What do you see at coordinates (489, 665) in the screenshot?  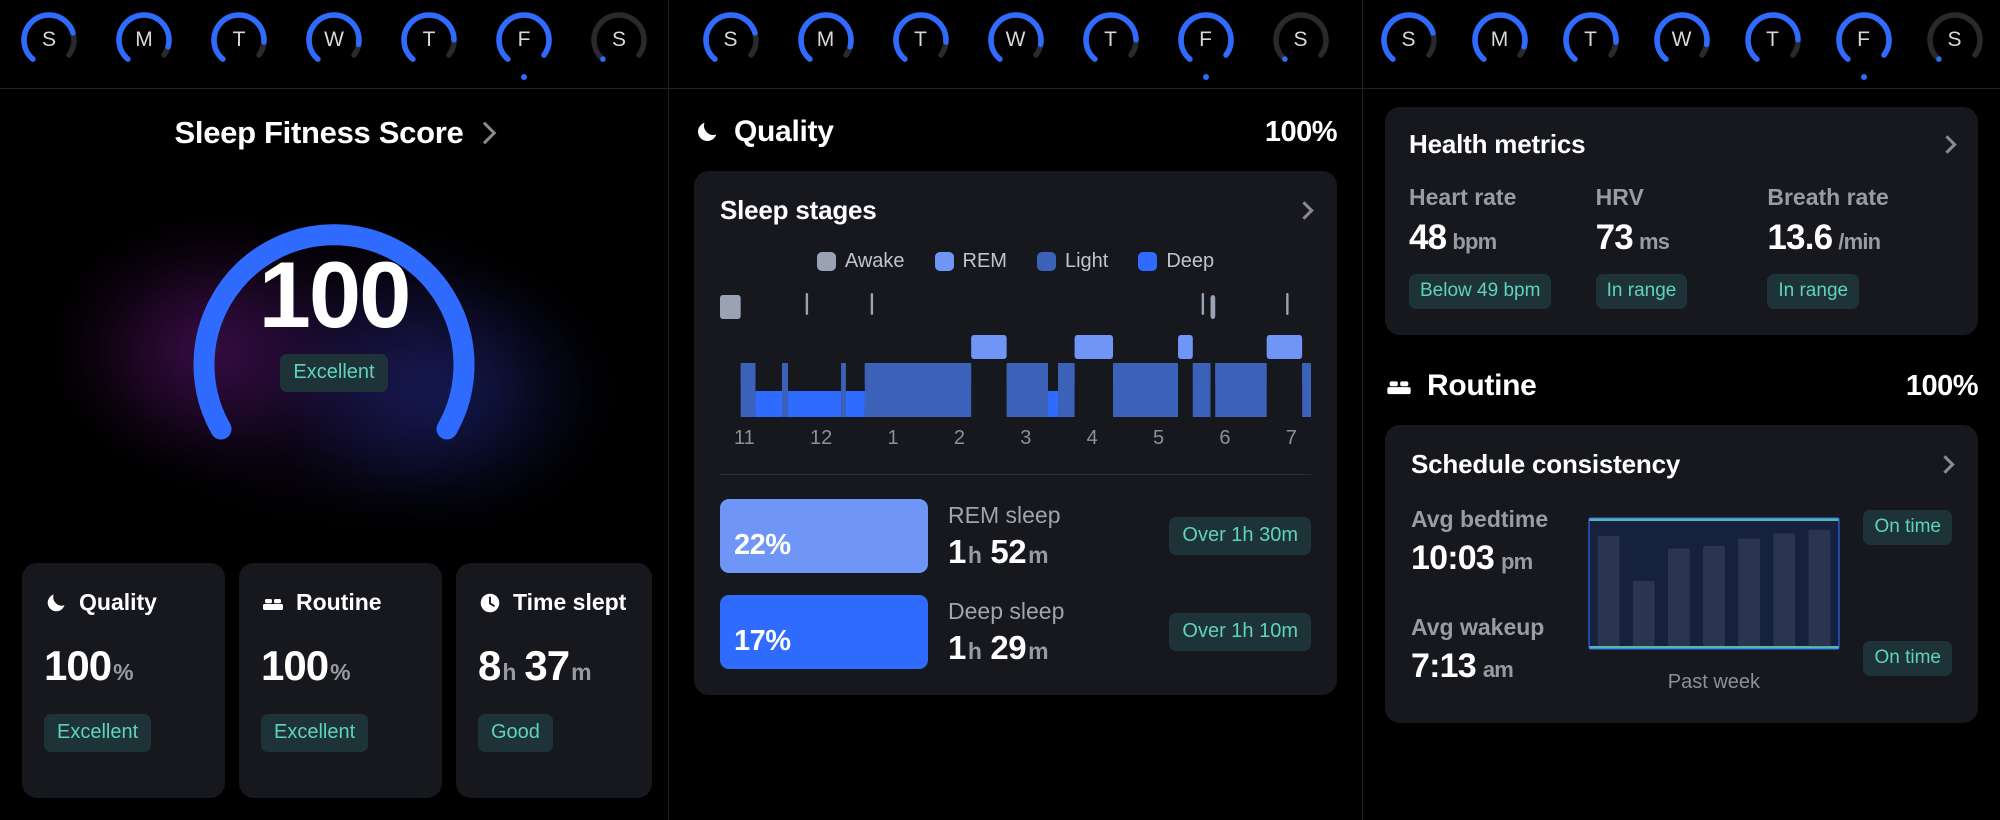 I see `card-value: 8` at bounding box center [489, 665].